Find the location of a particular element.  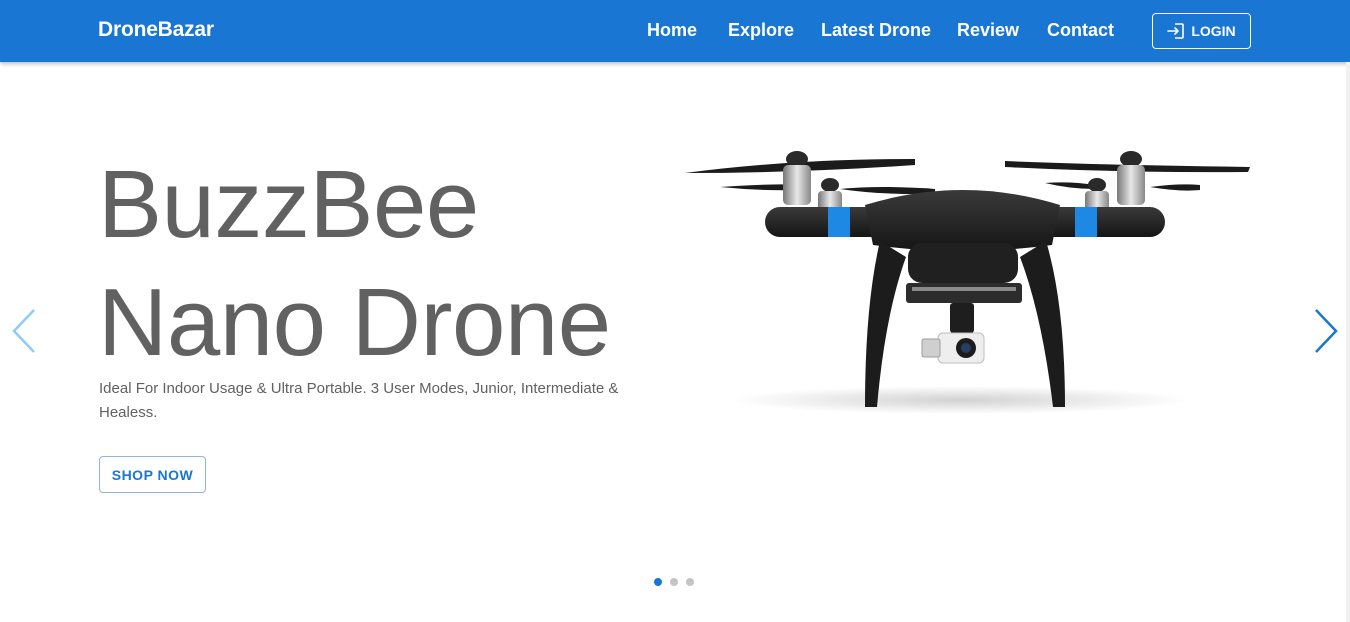

login-icon is located at coordinates (1176, 31).